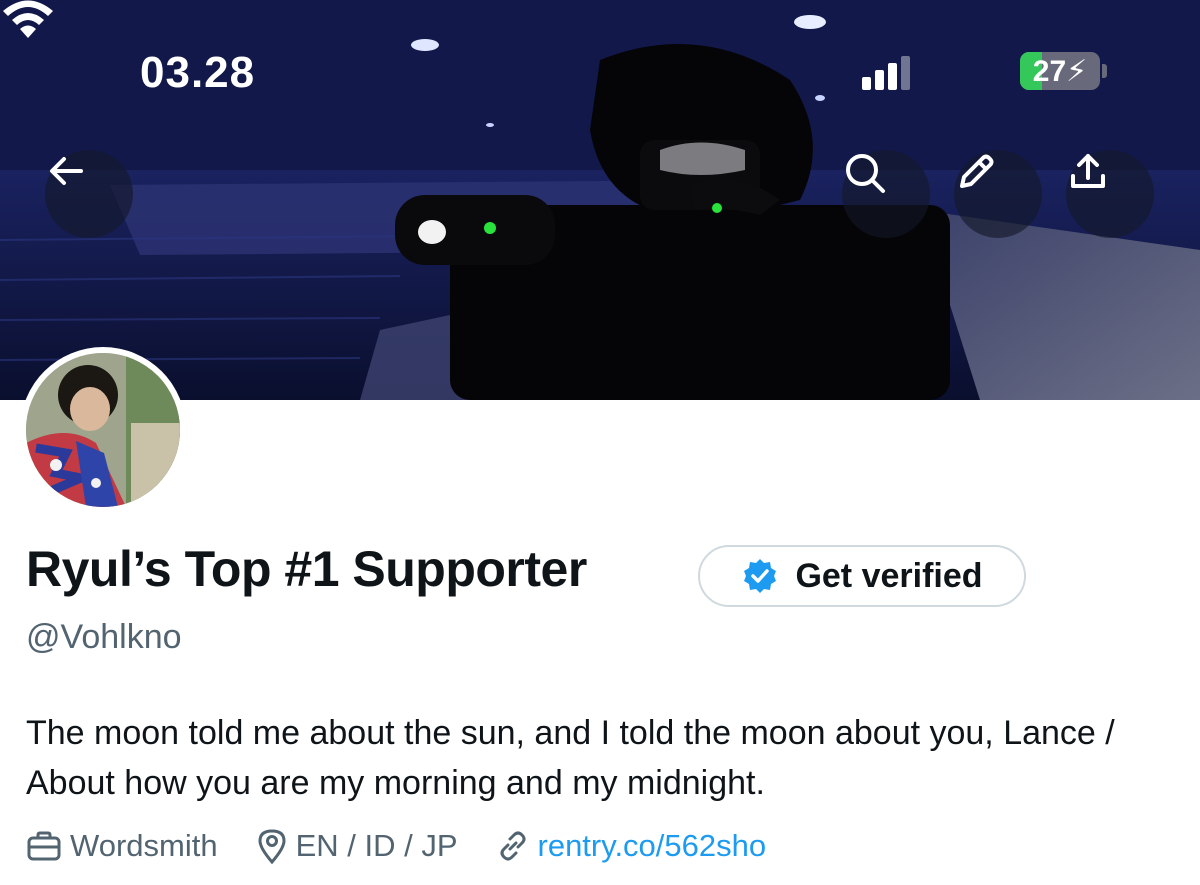  What do you see at coordinates (144, 845) in the screenshot?
I see `profession-label: Wordsmith` at bounding box center [144, 845].